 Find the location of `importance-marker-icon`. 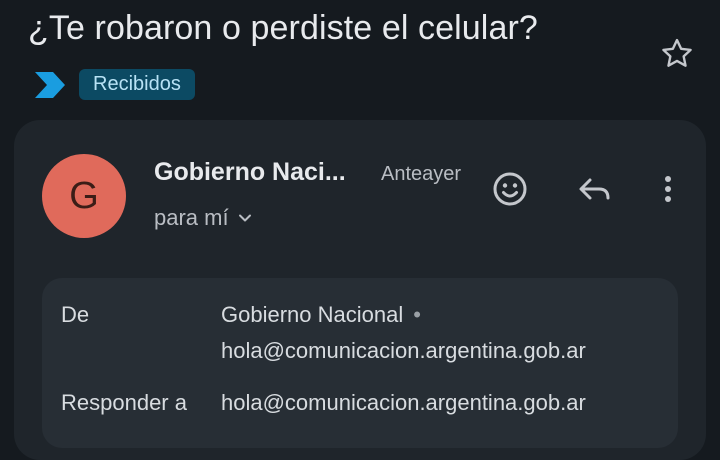

importance-marker-icon is located at coordinates (50, 85).